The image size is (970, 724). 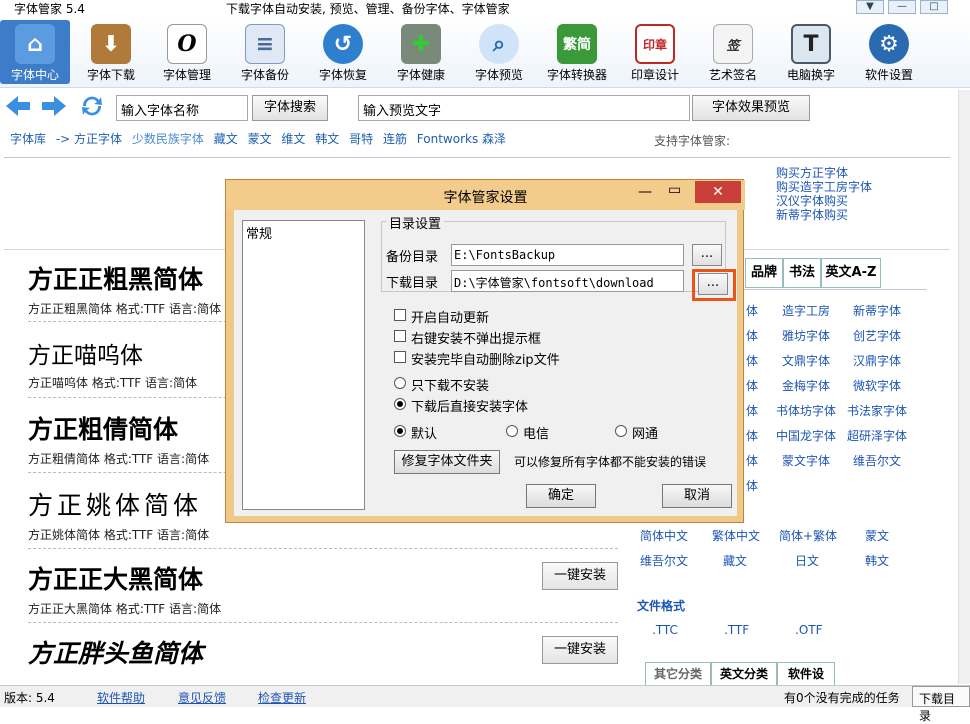 What do you see at coordinates (824, 215) in the screenshot?
I see `buy-link: 新蒂字体购买` at bounding box center [824, 215].